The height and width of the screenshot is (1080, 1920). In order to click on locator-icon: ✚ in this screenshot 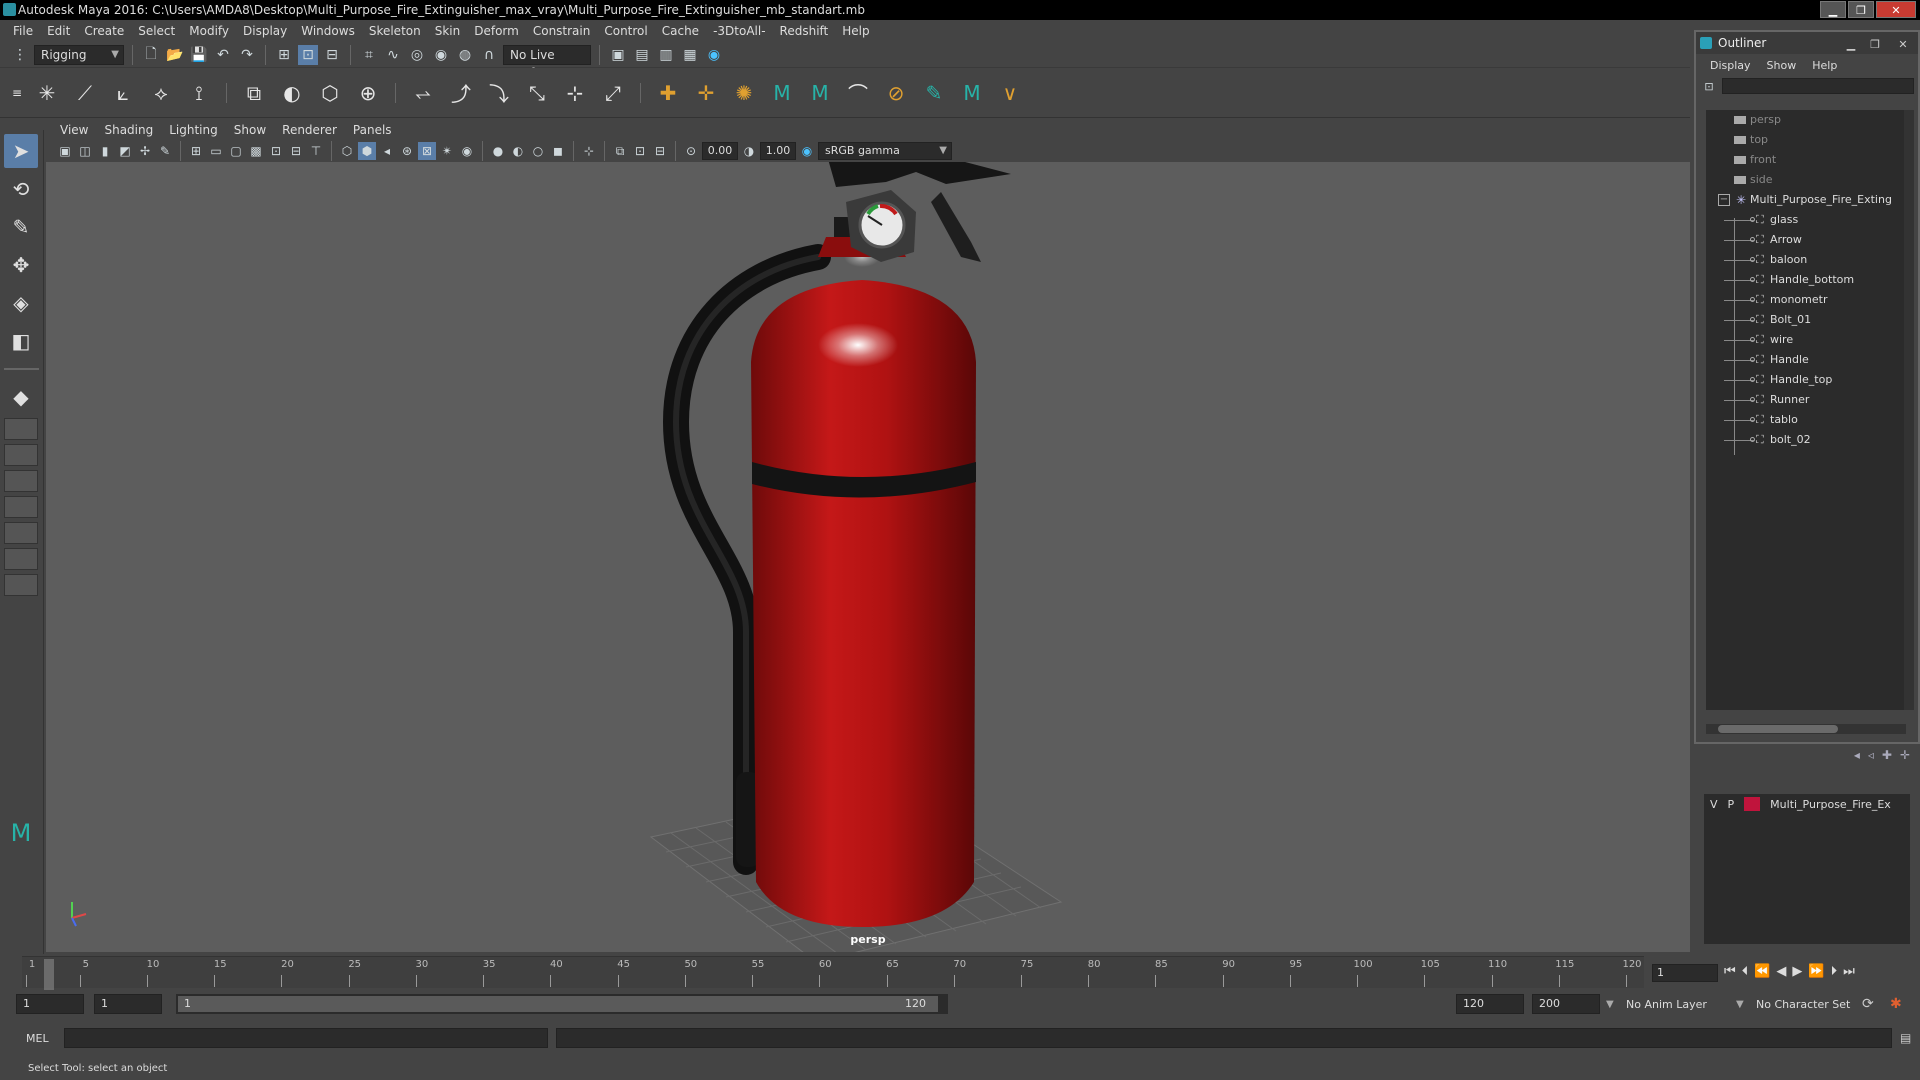, I will do `click(668, 93)`.